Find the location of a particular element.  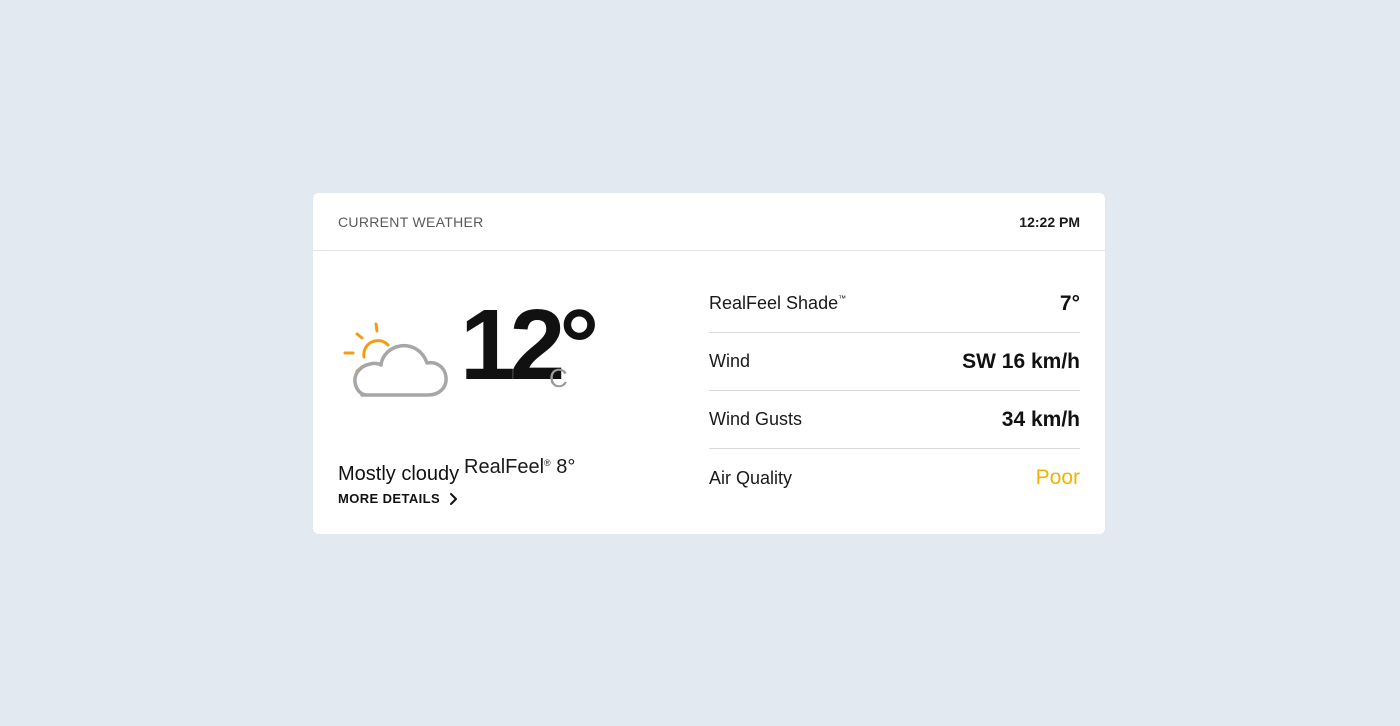

more-details-link: MORE DETAILS is located at coordinates (399, 498).